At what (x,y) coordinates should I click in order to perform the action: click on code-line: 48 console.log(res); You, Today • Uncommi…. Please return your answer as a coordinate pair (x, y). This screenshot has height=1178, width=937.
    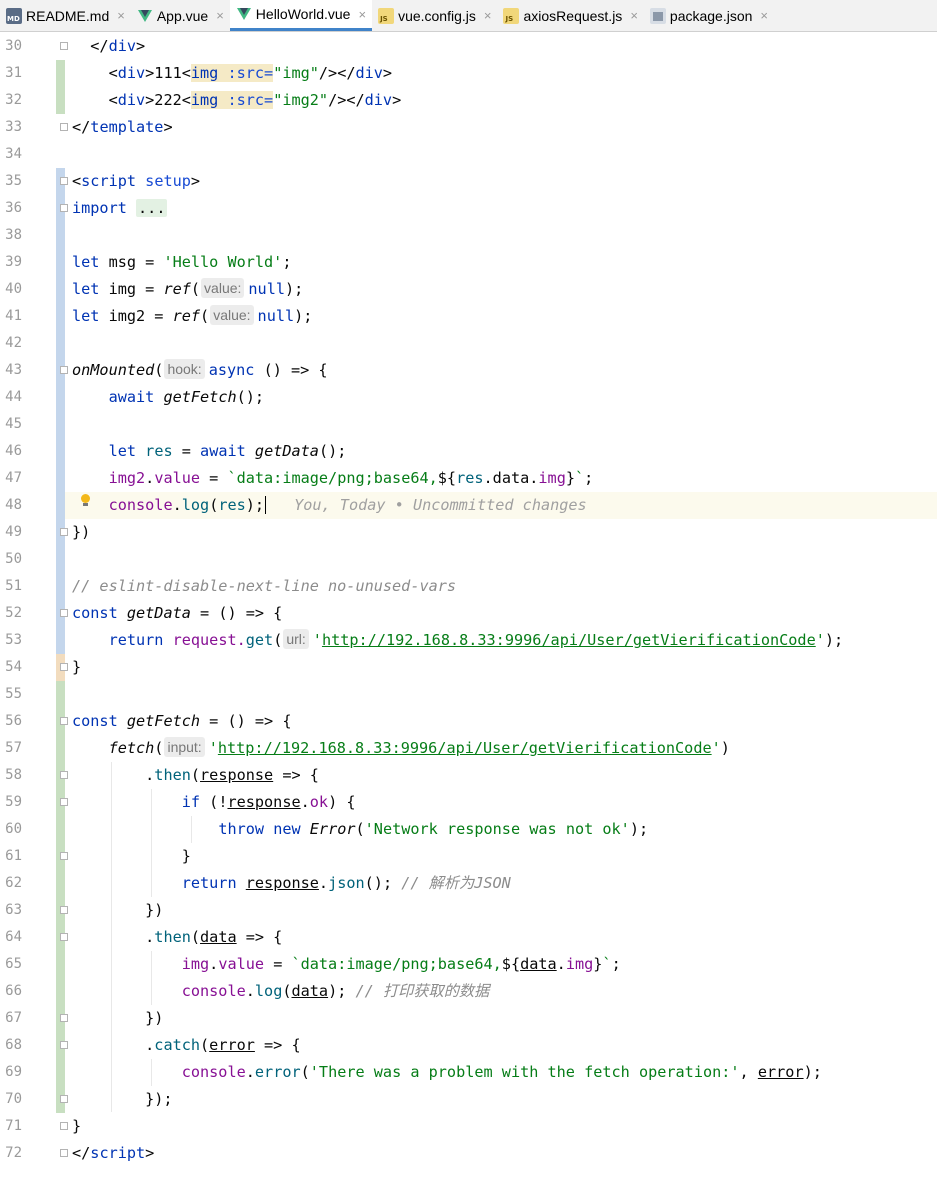
    Looking at the image, I should click on (468, 505).